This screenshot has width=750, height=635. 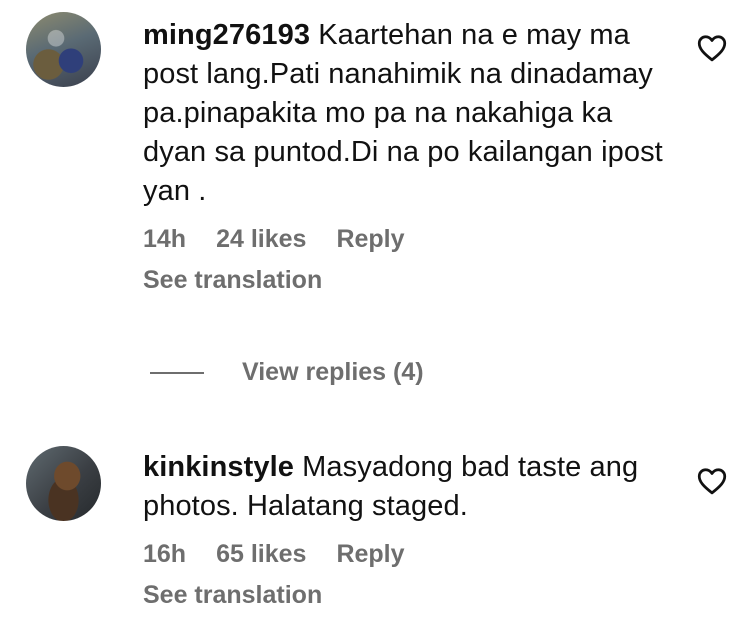 What do you see at coordinates (261, 239) in the screenshot?
I see `comment-likes: 24 likes` at bounding box center [261, 239].